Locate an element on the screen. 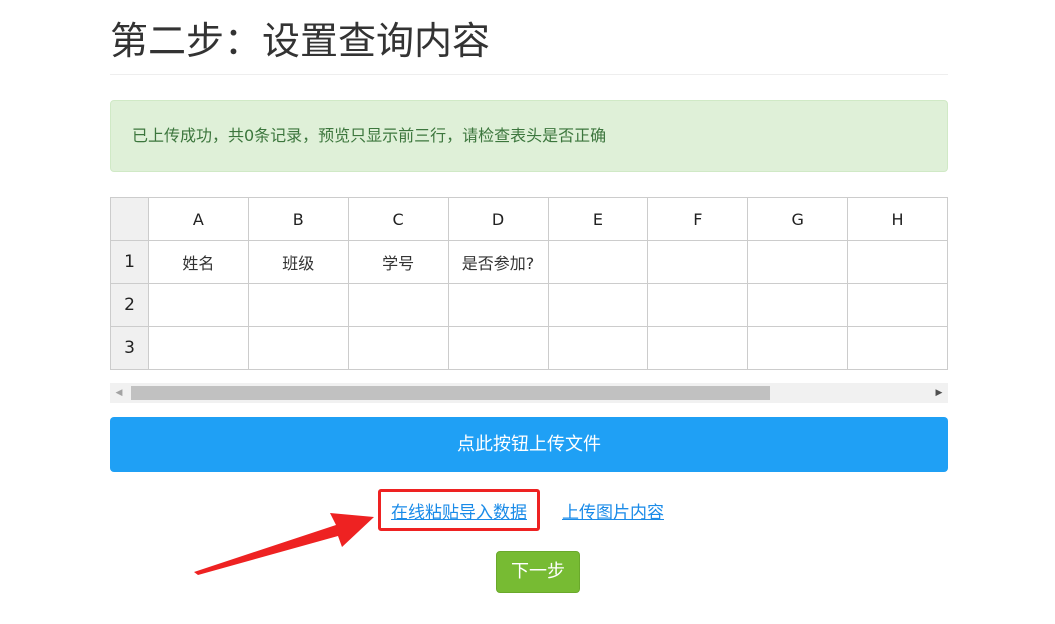  column-header: B is located at coordinates (298, 219).